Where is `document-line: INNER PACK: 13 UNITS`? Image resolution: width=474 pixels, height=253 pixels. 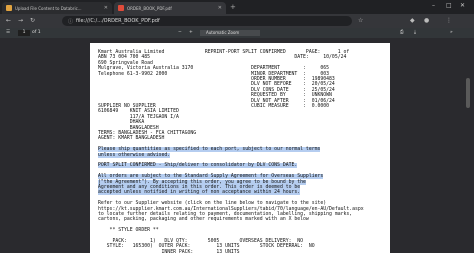 document-line: INNER PACK: 13 UNITS is located at coordinates (240, 251).